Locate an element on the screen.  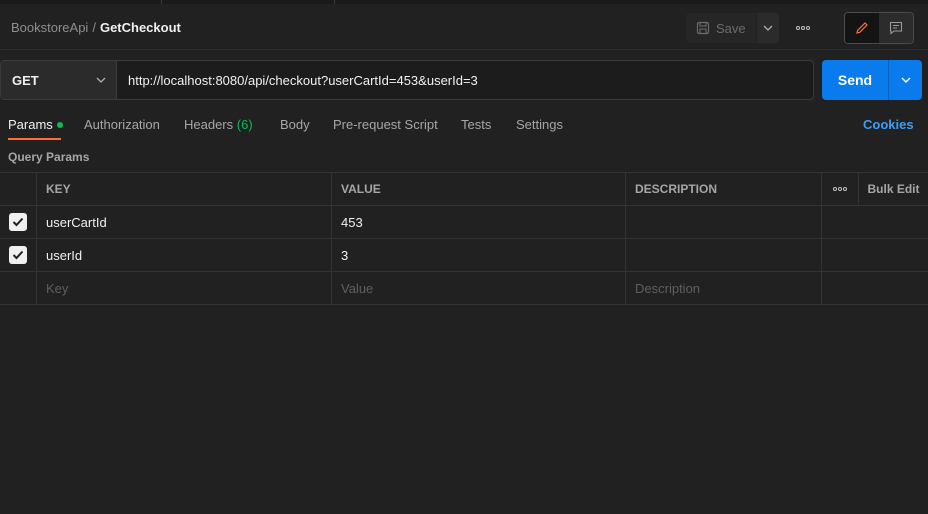
more-actions-button is located at coordinates (803, 28).